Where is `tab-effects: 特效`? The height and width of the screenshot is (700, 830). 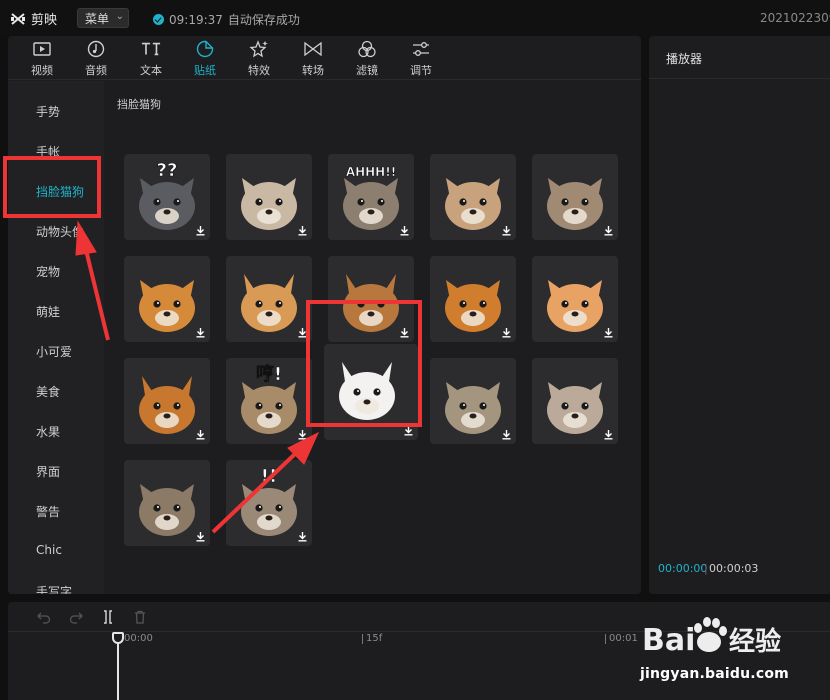
tab-effects: 特效 is located at coordinates (259, 59).